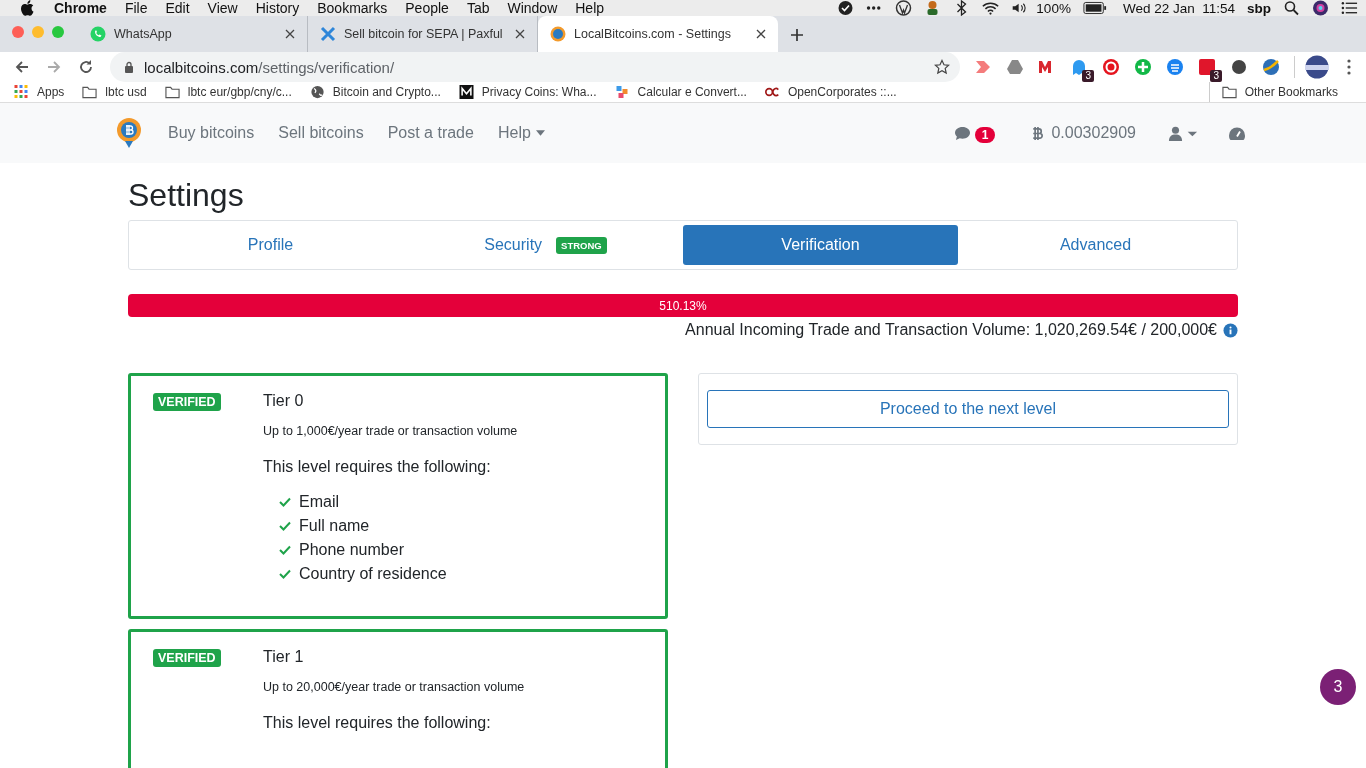 This screenshot has width=1366, height=768. Describe the element at coordinates (521, 133) in the screenshot. I see `nav-link: Help` at that location.